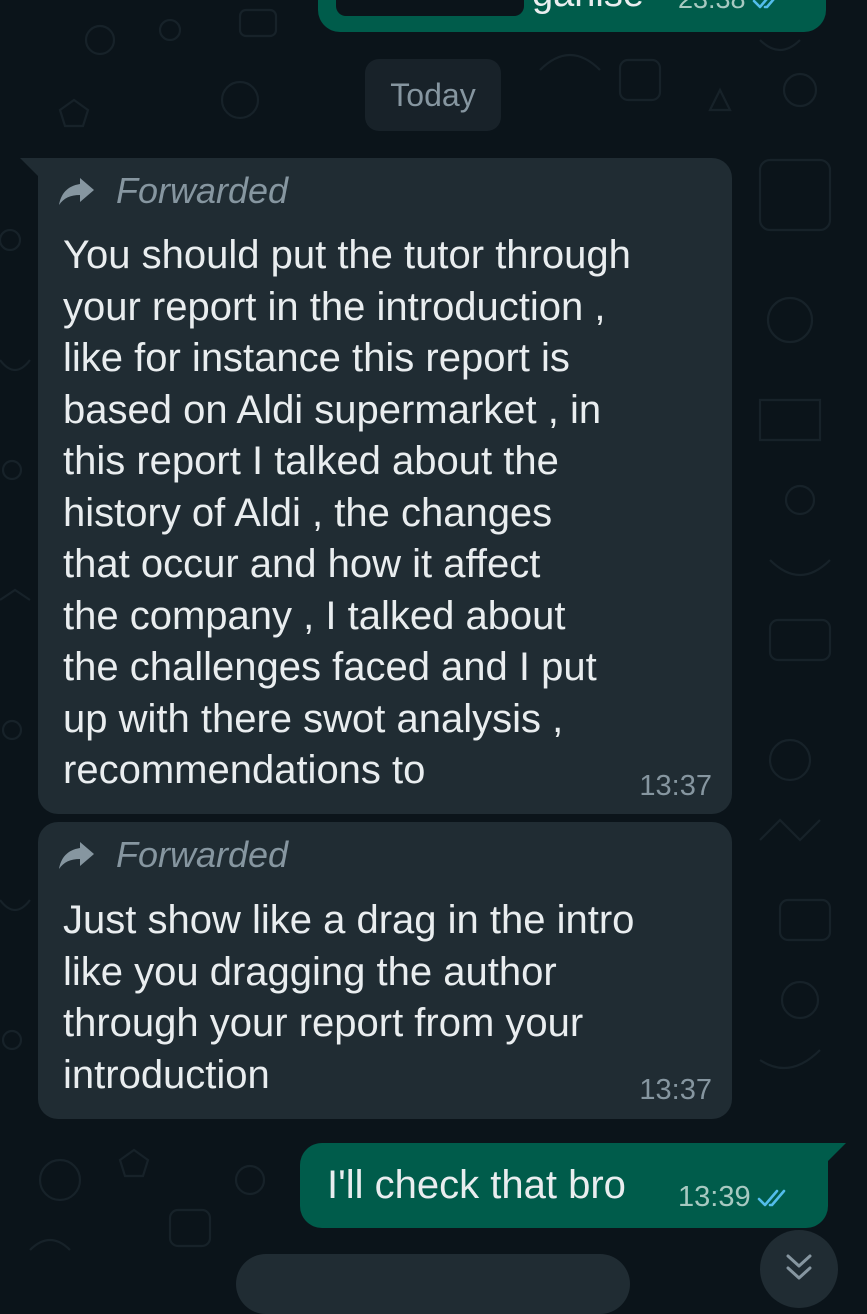  Describe the element at coordinates (313, 718) in the screenshot. I see `message-line: up with there swot analysis ,` at that location.